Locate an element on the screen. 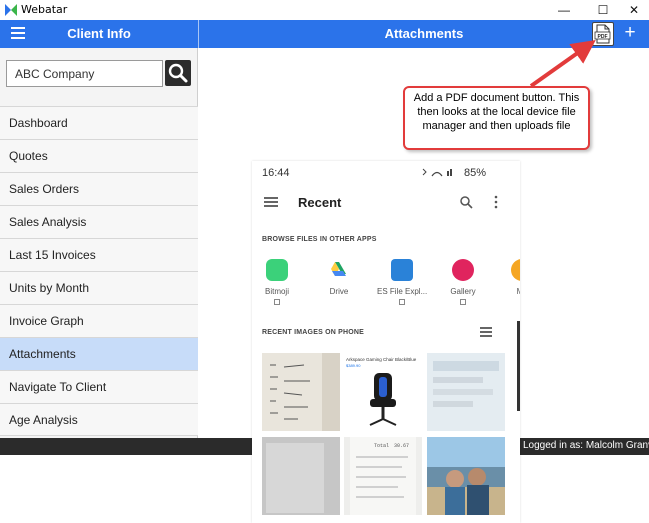 The width and height of the screenshot is (649, 523). add-pdf-button: PDF is located at coordinates (603, 34).